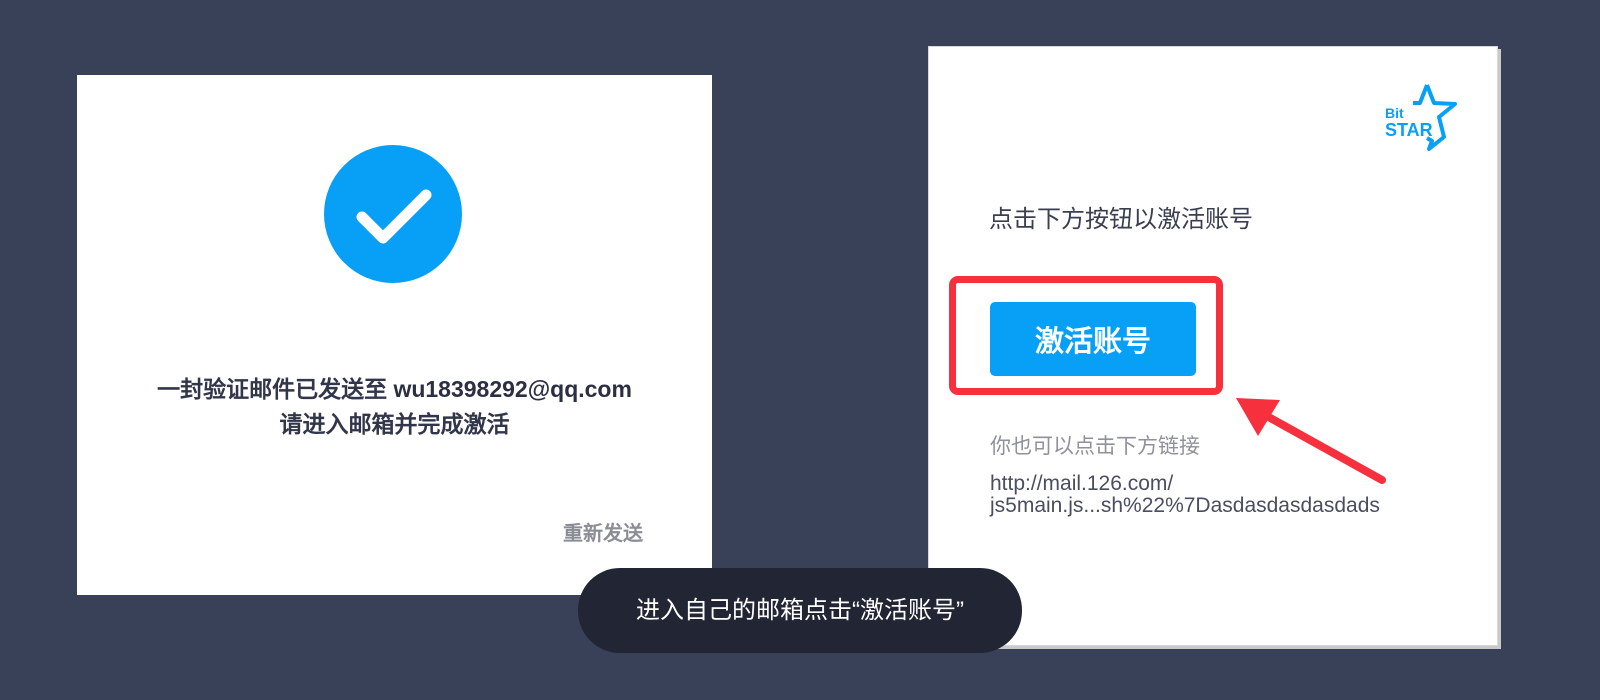 The height and width of the screenshot is (700, 1600). What do you see at coordinates (1394, 113) in the screenshot?
I see `logo-text-bit: Bit` at bounding box center [1394, 113].